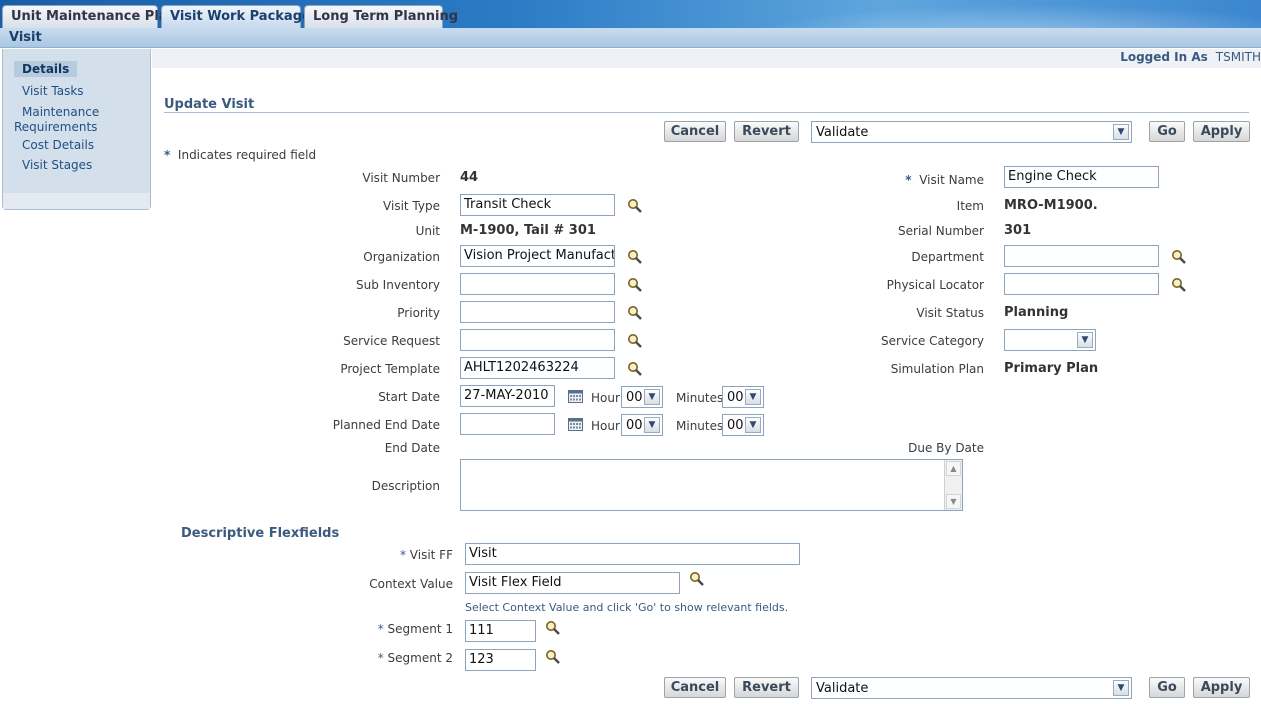  Describe the element at coordinates (953, 485) in the screenshot. I see `description-scrollbar: ▲ ▼` at that location.